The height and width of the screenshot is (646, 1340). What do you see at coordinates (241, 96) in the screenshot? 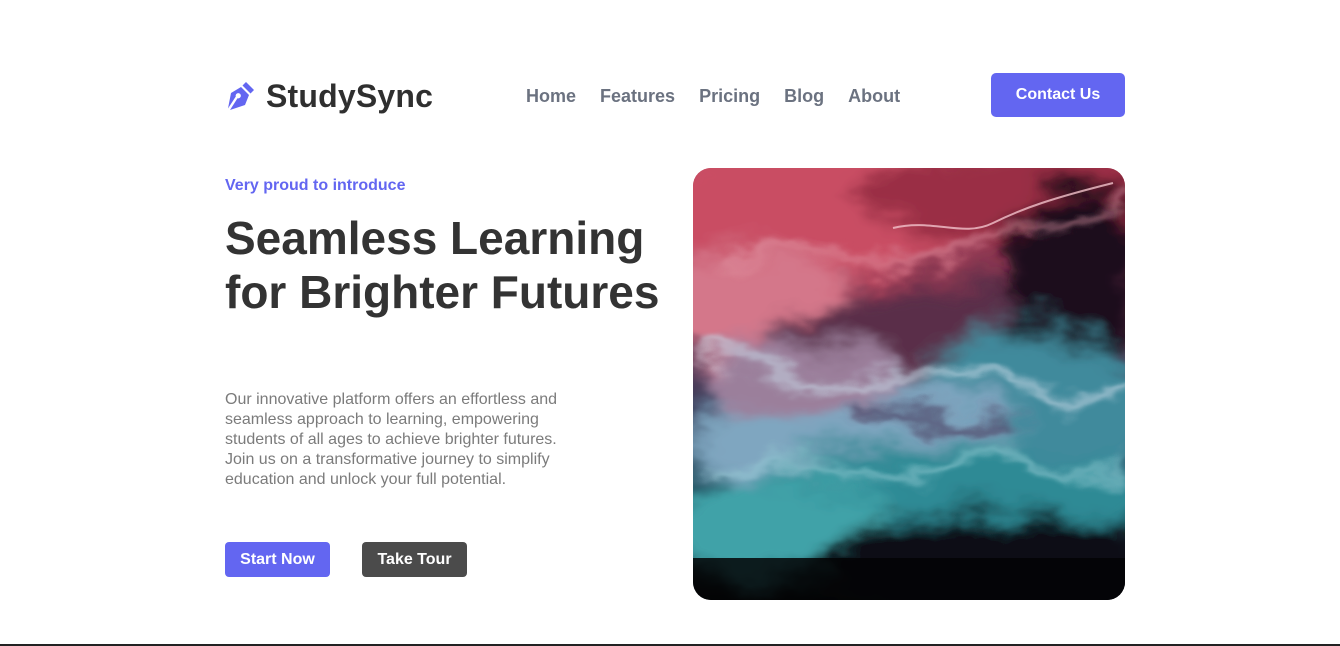
I see `pen-nib-icon` at bounding box center [241, 96].